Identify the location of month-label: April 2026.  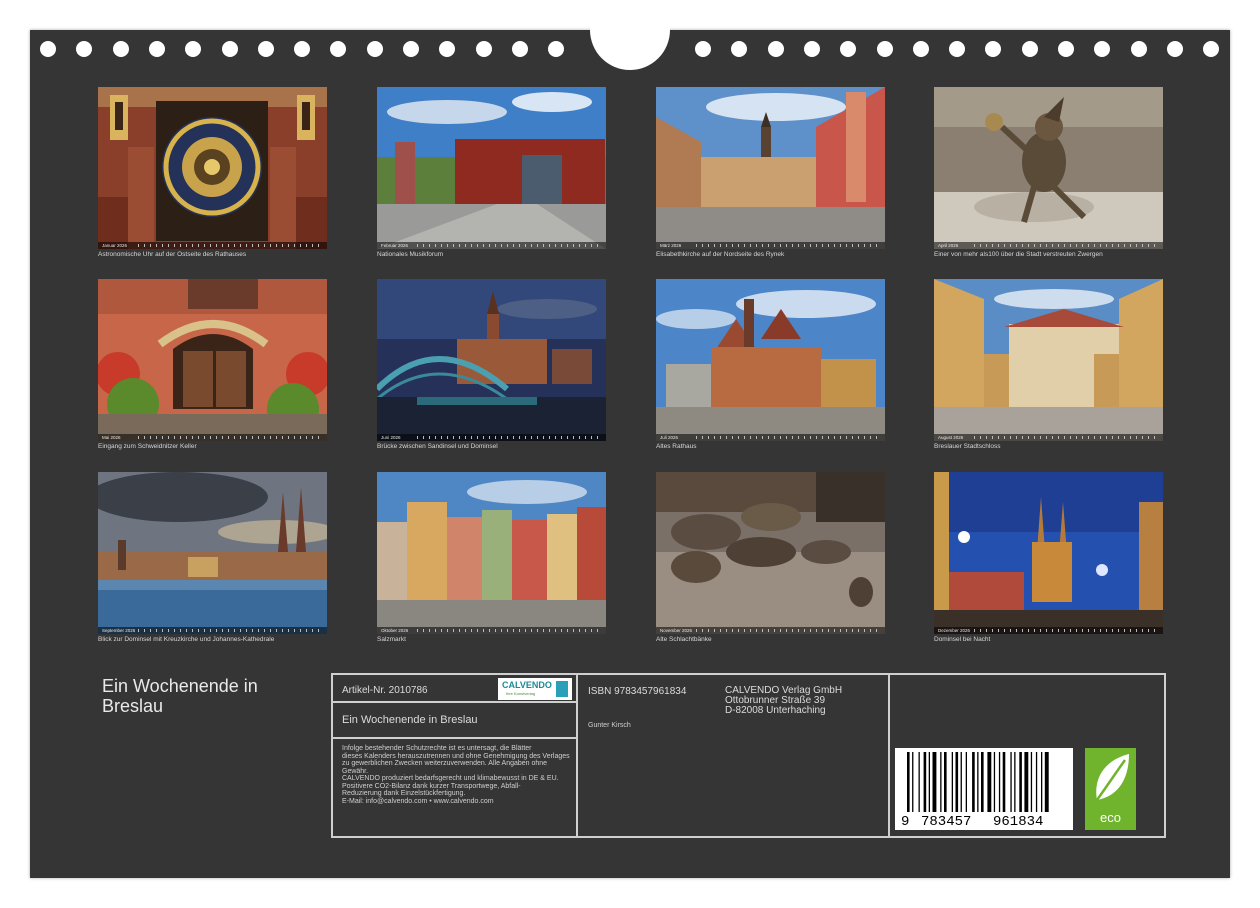
(948, 245).